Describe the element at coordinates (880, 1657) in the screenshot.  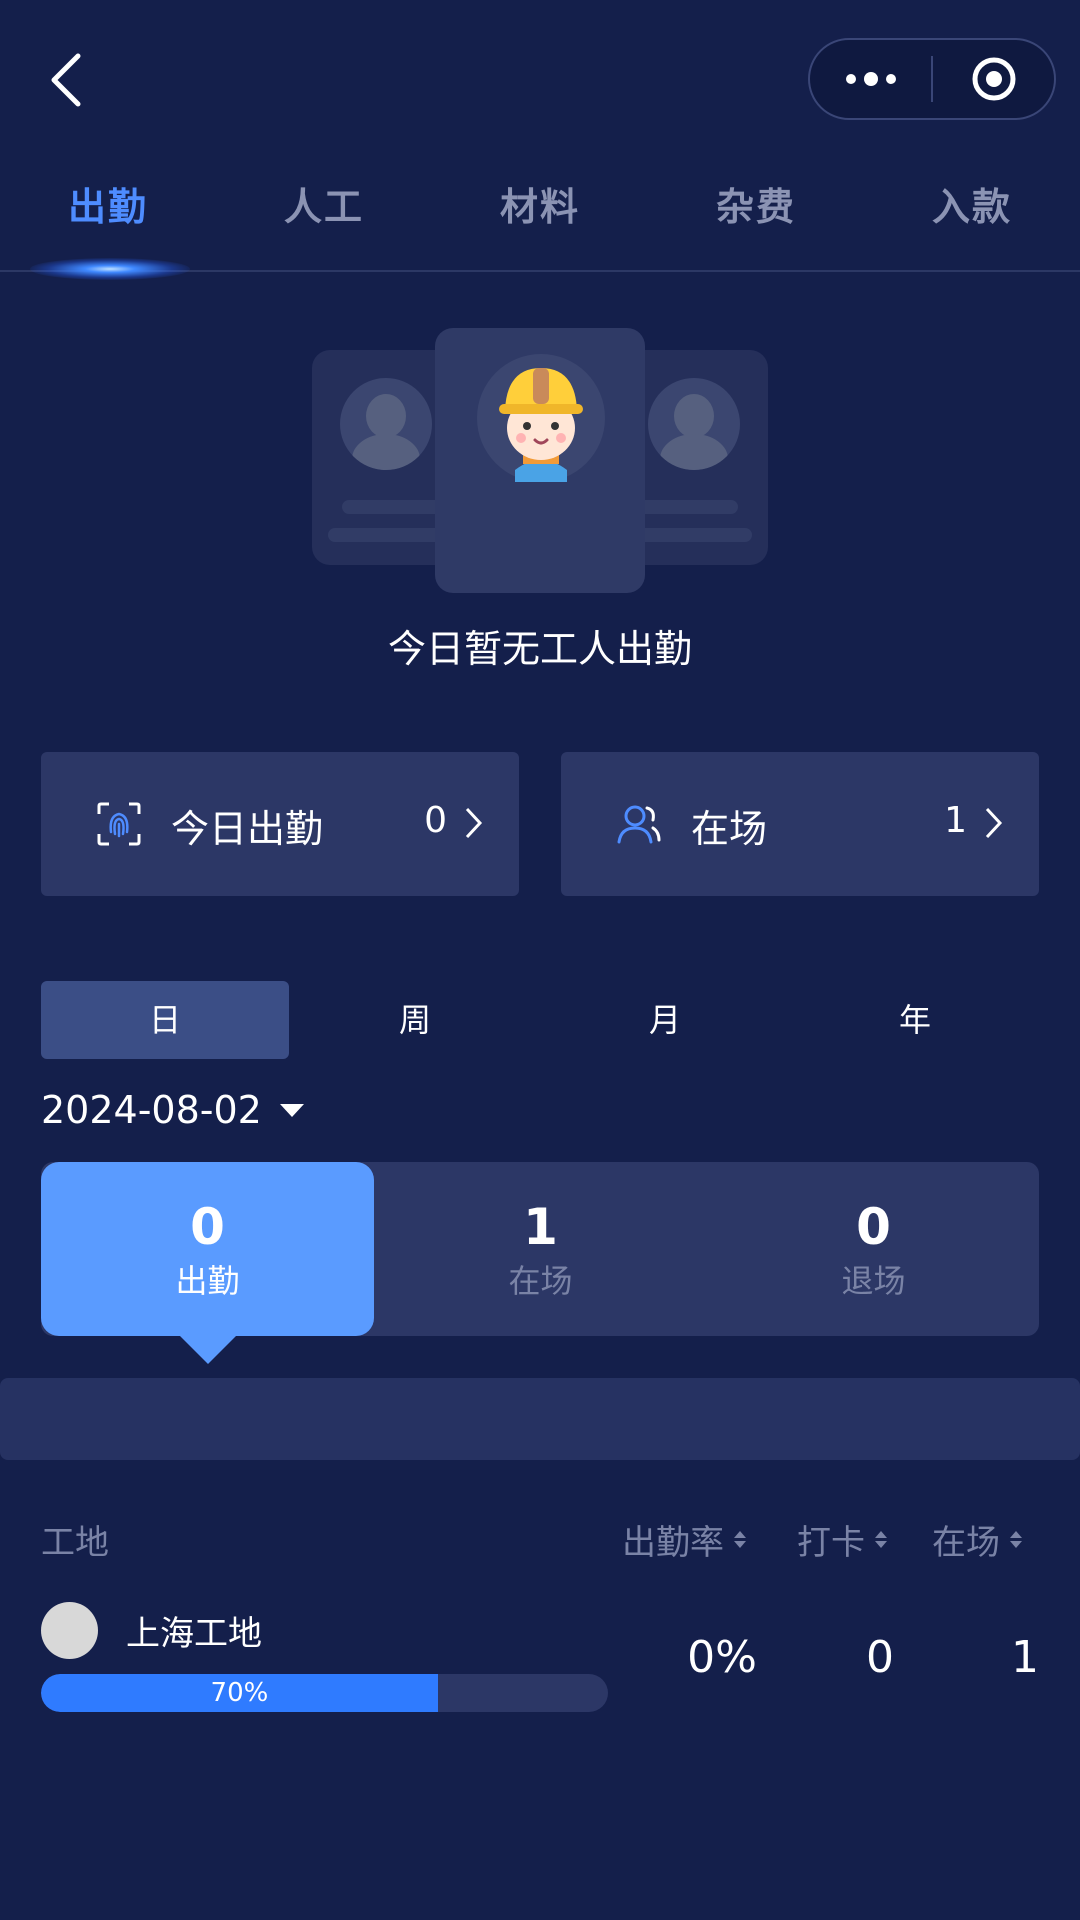
I see `site-checkin: 0` at that location.